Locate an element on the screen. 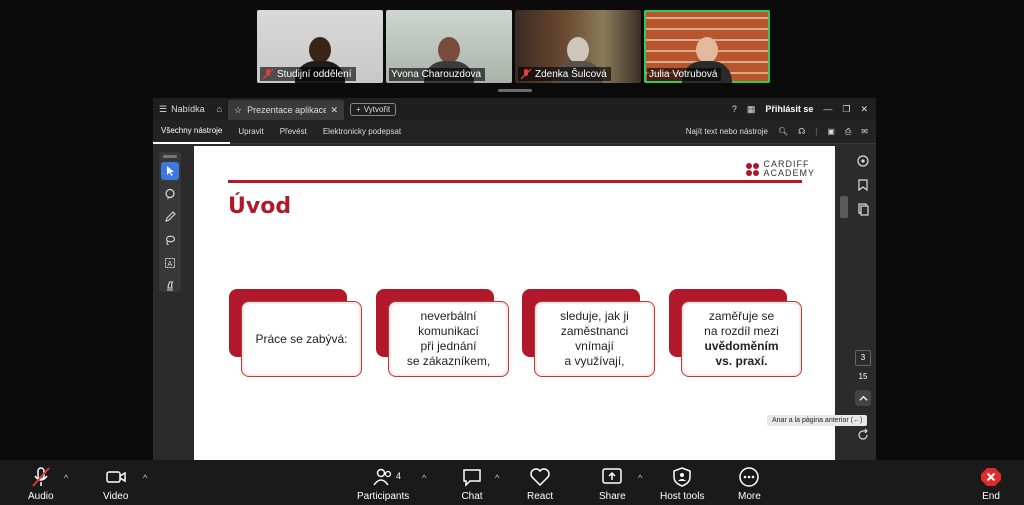 The image size is (1024, 505). react-button: React is located at coordinates (540, 484).